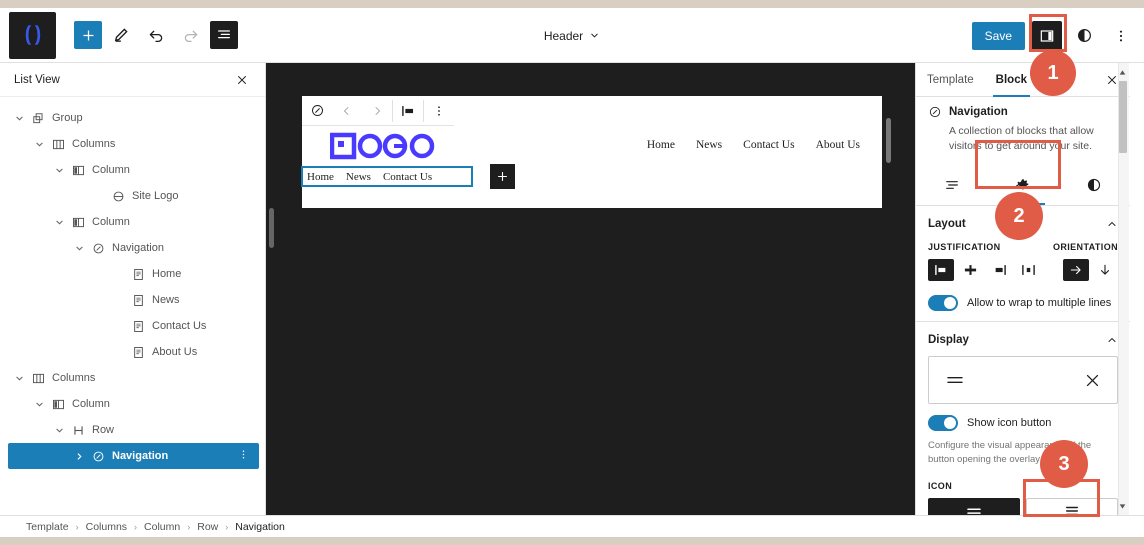 The width and height of the screenshot is (1144, 545). What do you see at coordinates (943, 423) in the screenshot?
I see `show-icon-toggle` at bounding box center [943, 423].